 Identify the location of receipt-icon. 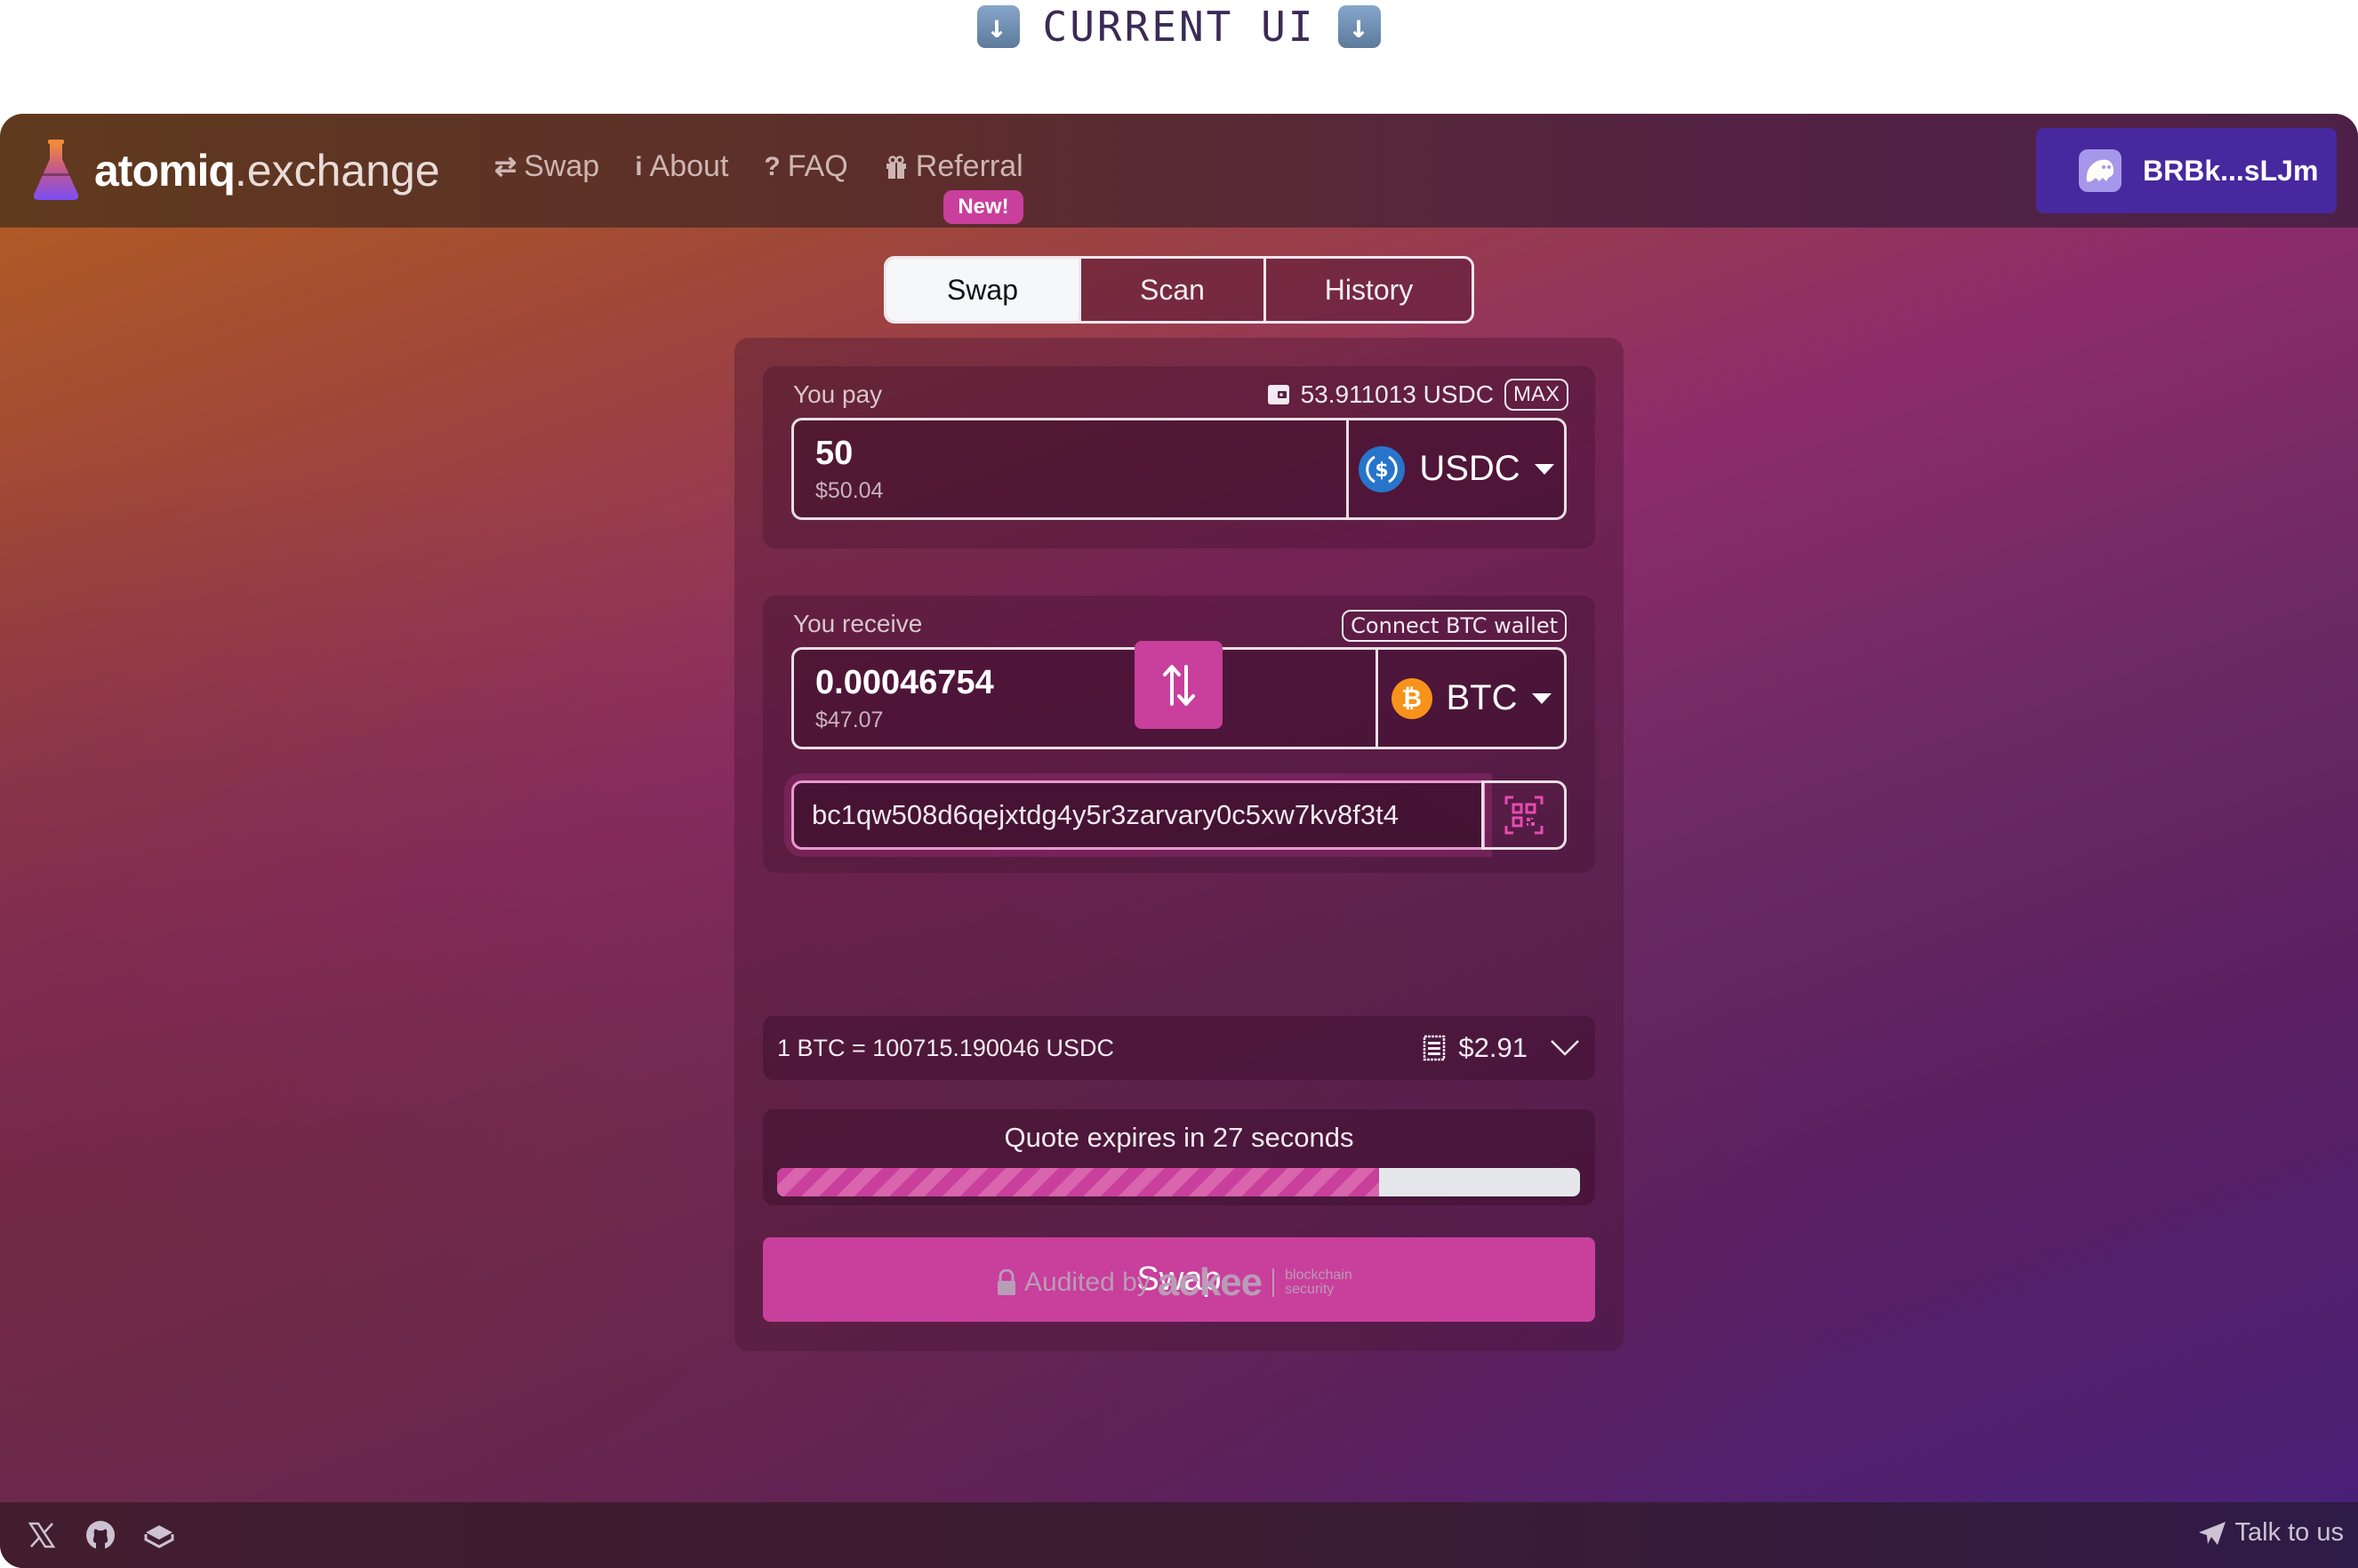
(1435, 1048).